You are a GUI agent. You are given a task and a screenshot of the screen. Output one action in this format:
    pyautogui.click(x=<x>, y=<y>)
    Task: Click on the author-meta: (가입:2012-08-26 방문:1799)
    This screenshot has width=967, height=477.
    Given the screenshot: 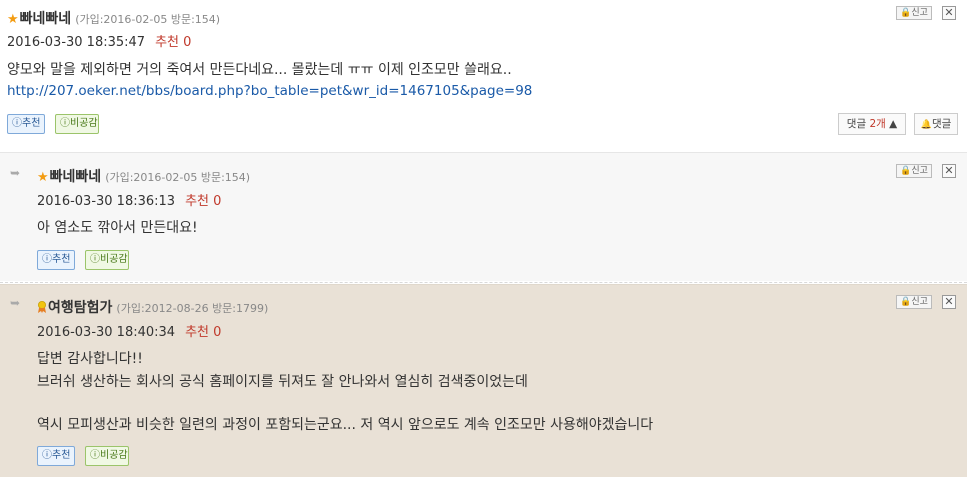 What is the action you would take?
    pyautogui.click(x=192, y=308)
    